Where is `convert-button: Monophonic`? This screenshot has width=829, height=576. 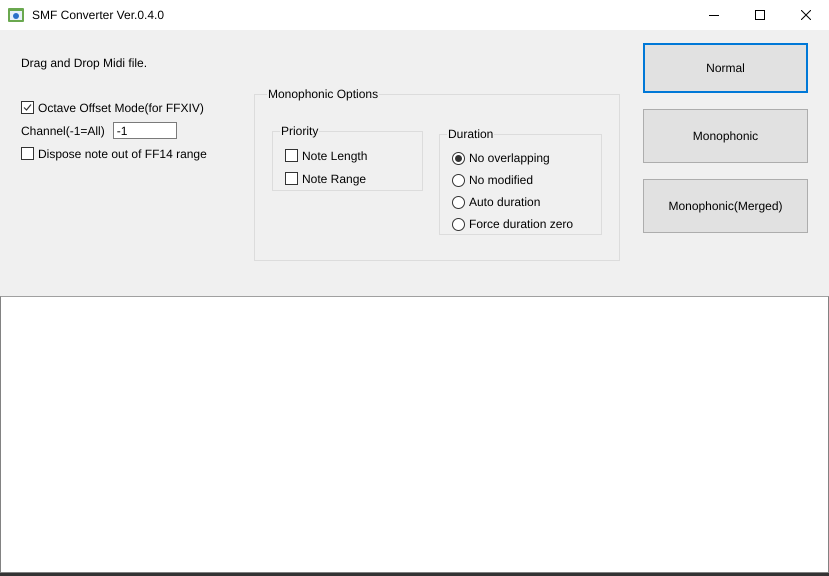
convert-button: Monophonic is located at coordinates (725, 136).